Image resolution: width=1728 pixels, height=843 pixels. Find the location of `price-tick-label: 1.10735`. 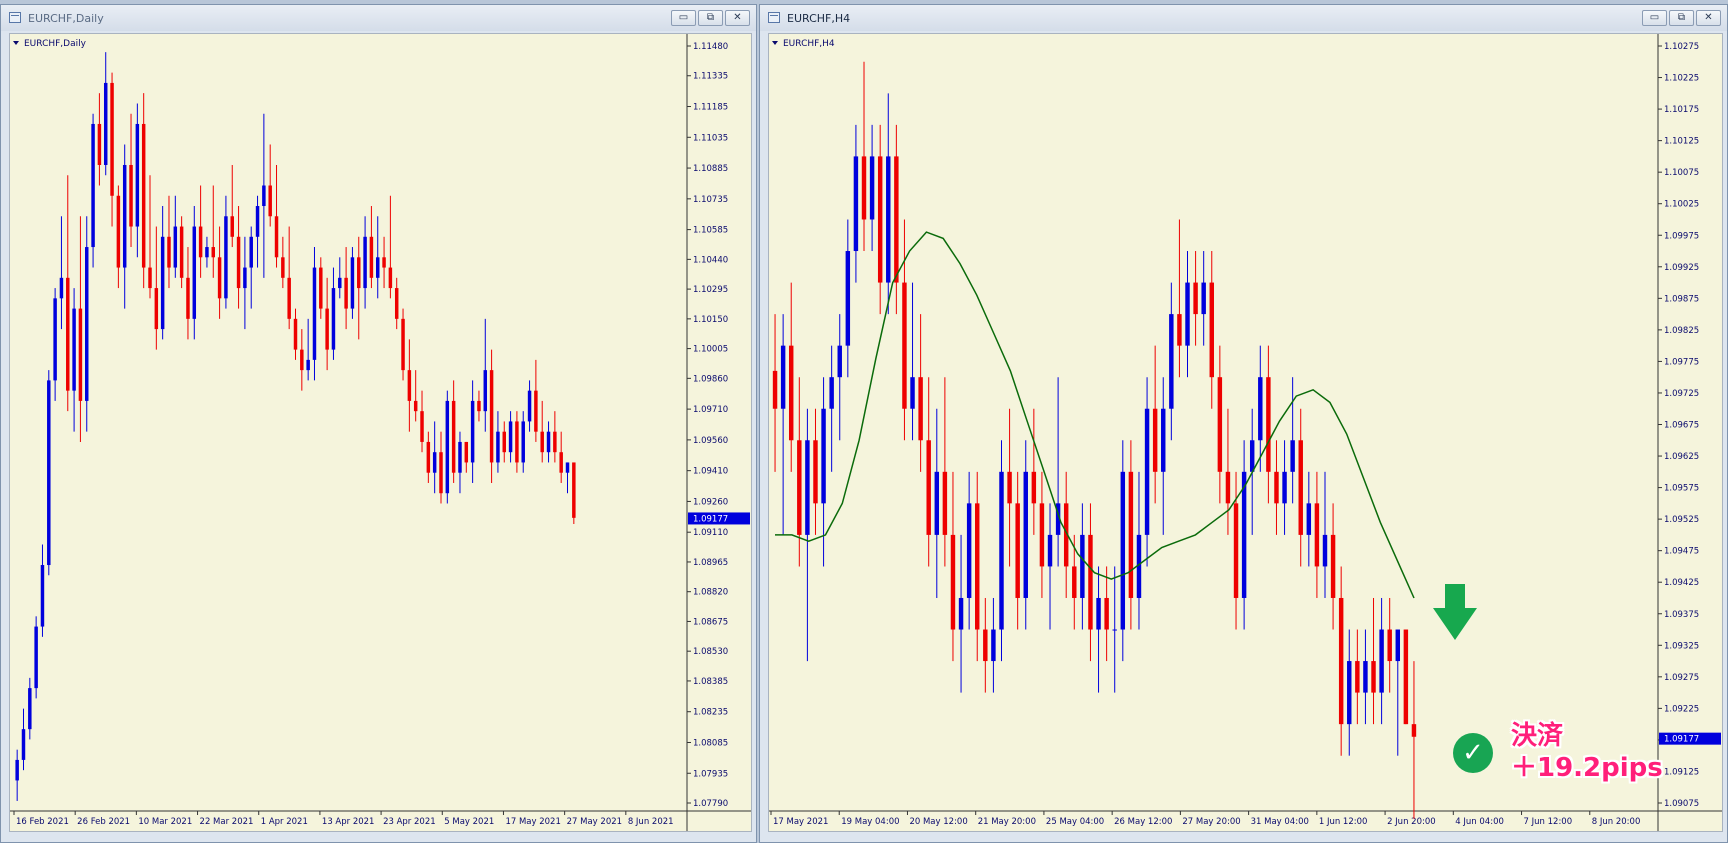

price-tick-label: 1.10735 is located at coordinates (710, 200).